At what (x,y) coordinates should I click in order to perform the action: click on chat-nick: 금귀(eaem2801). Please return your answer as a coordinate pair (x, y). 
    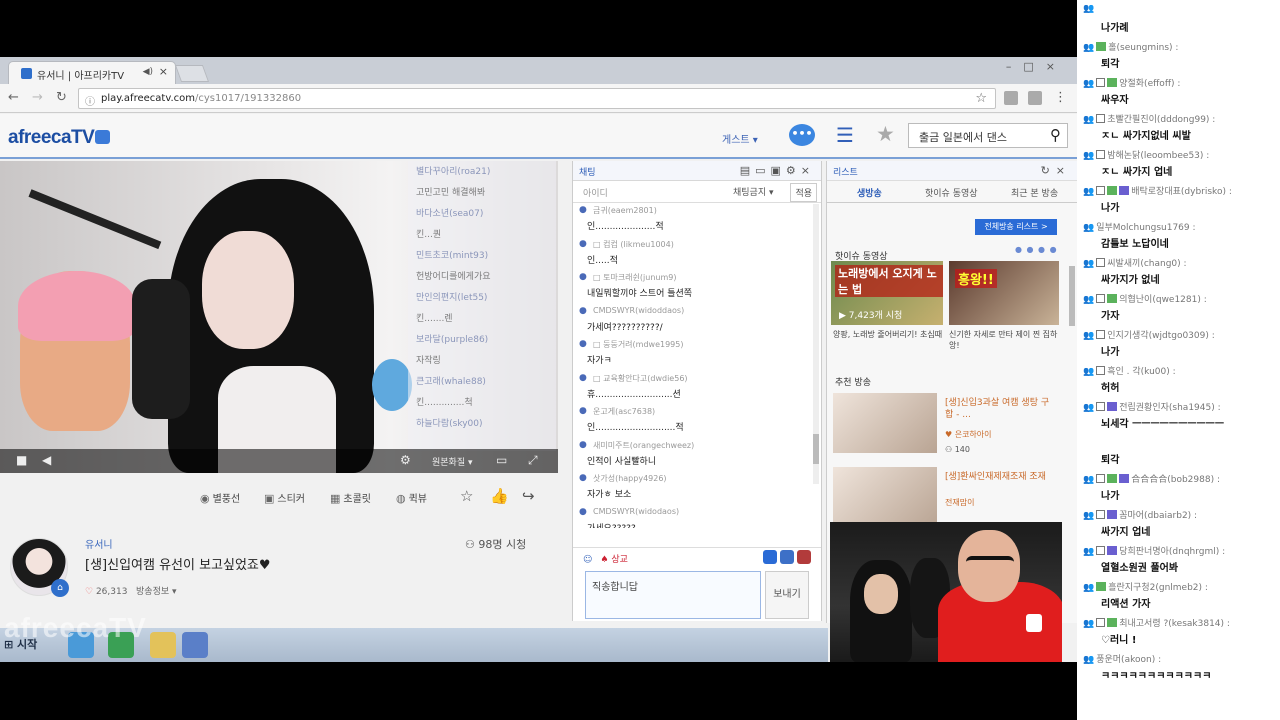
    Looking at the image, I should click on (625, 210).